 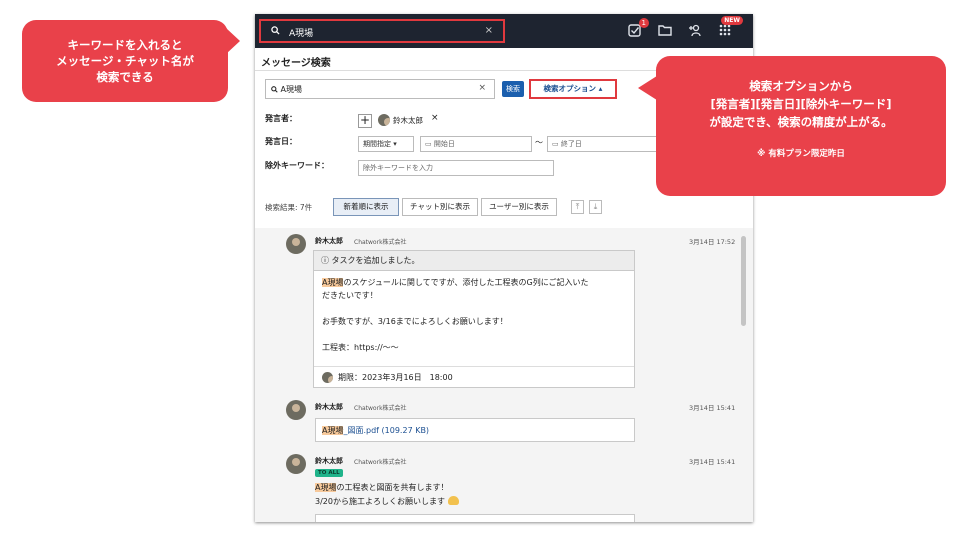 What do you see at coordinates (801, 104) in the screenshot?
I see `right-annotation-line: [発言者][発言日][除外キーワード]` at bounding box center [801, 104].